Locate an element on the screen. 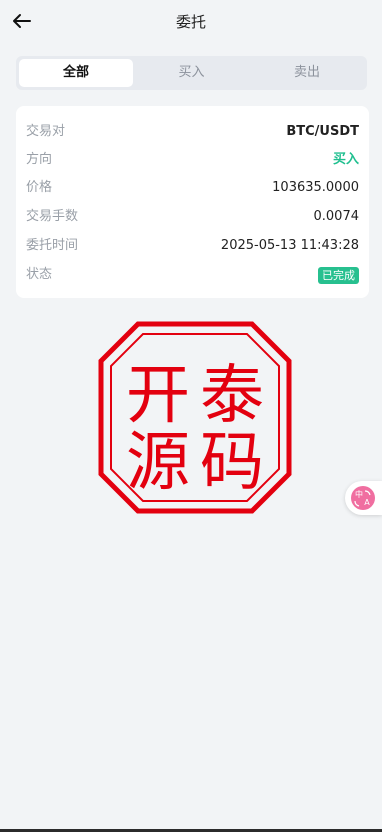 This screenshot has width=382, height=832. order-row-pair: 交易对 BTC/USDT is located at coordinates (192, 132).